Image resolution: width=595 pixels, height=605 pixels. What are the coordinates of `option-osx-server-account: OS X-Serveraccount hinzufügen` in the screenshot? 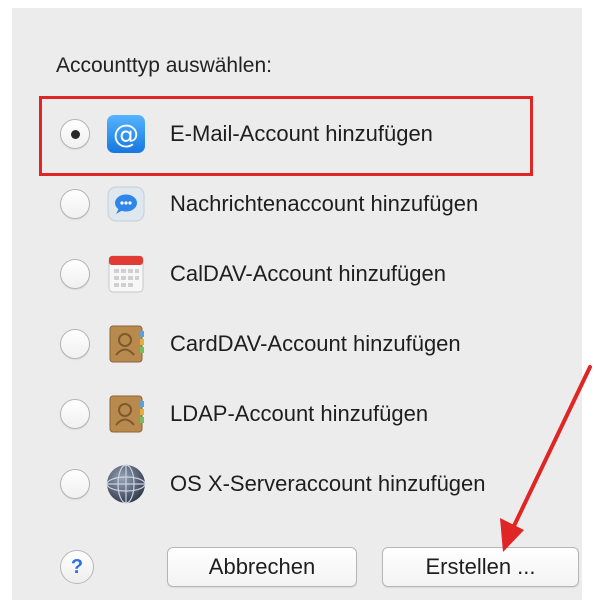 It's located at (312, 485).